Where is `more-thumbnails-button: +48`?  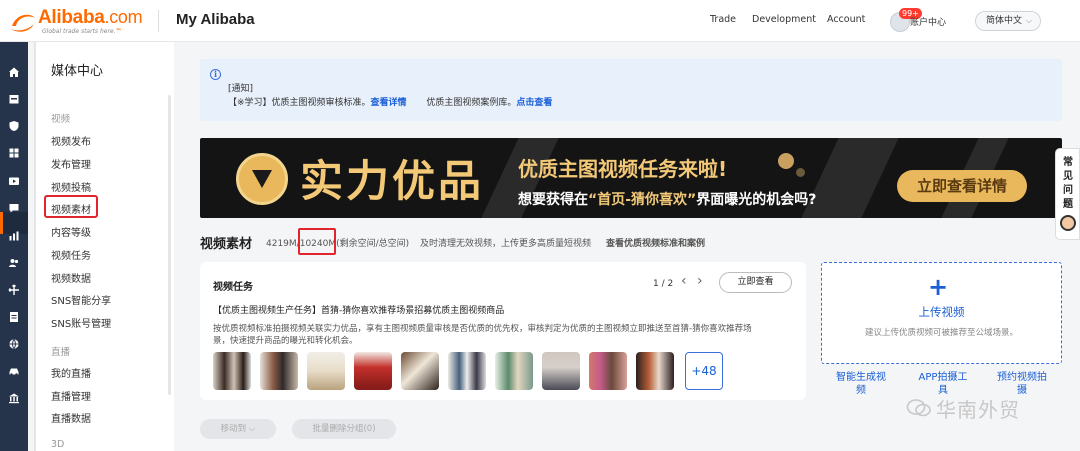
more-thumbnails-button: +48 is located at coordinates (704, 371).